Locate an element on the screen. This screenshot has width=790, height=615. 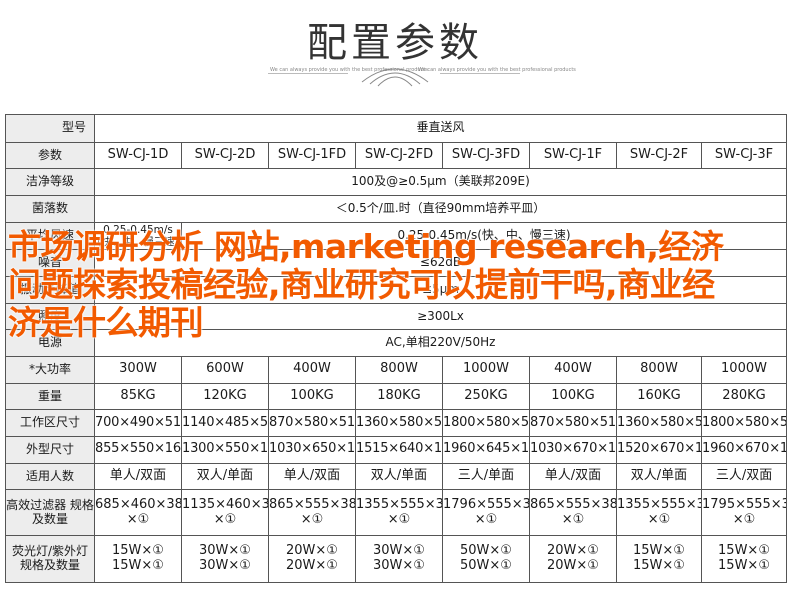
model-cell: SW-CJ-2F is located at coordinates (659, 155).